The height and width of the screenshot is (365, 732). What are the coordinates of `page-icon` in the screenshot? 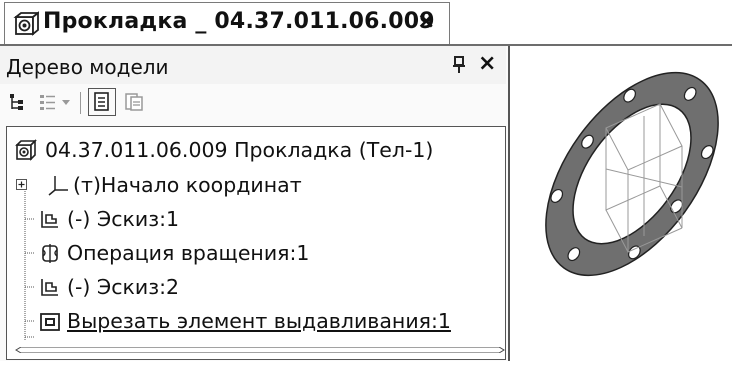 It's located at (101, 101).